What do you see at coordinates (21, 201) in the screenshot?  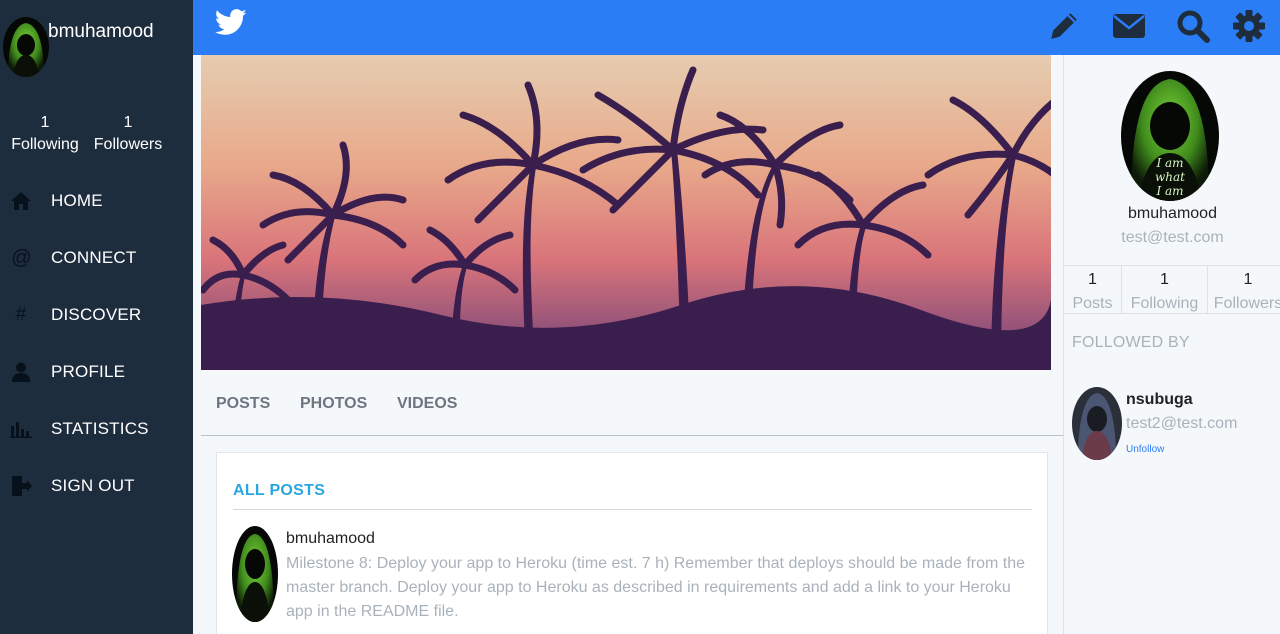 I see `home-icon` at bounding box center [21, 201].